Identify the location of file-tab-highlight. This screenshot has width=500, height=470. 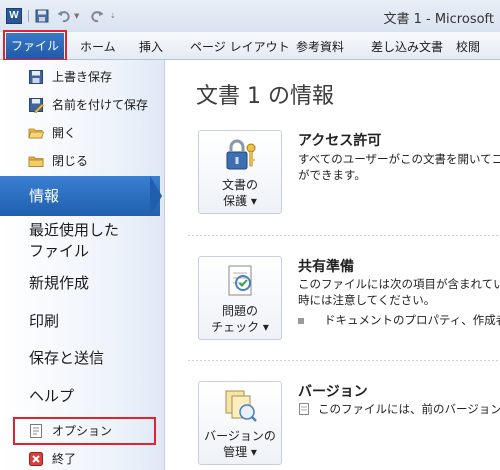
(35, 45).